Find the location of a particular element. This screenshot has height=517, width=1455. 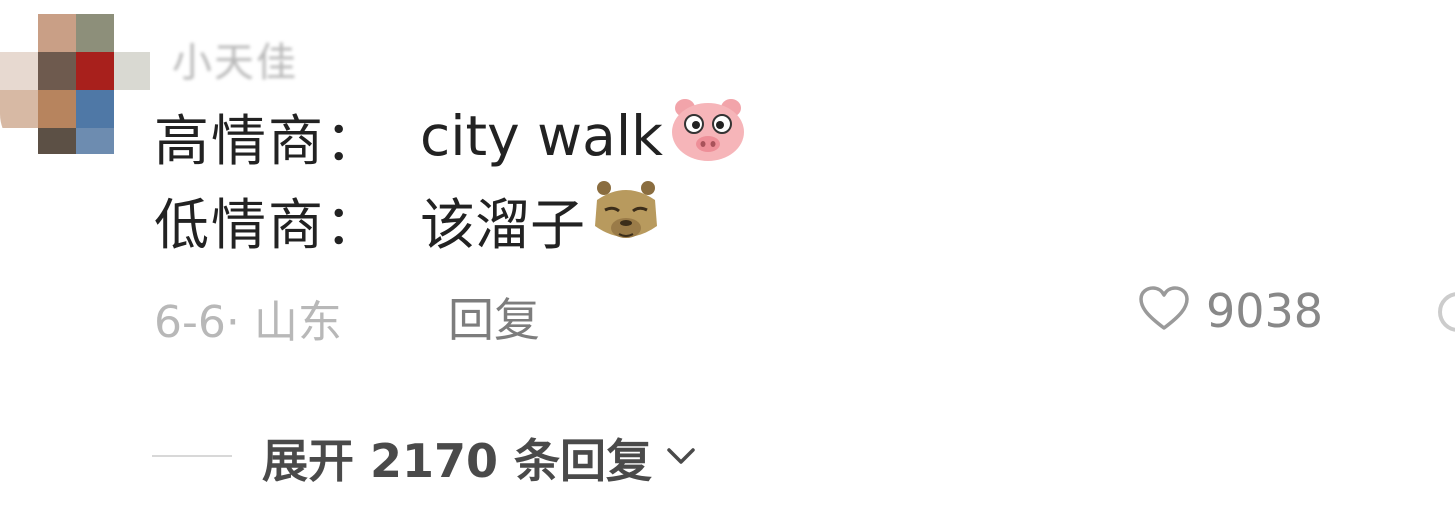

pig-face-icon is located at coordinates (708, 135).